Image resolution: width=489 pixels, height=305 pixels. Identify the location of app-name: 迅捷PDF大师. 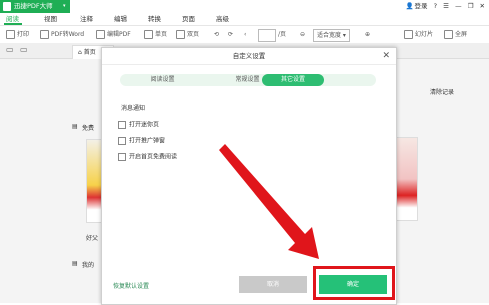
(33, 6).